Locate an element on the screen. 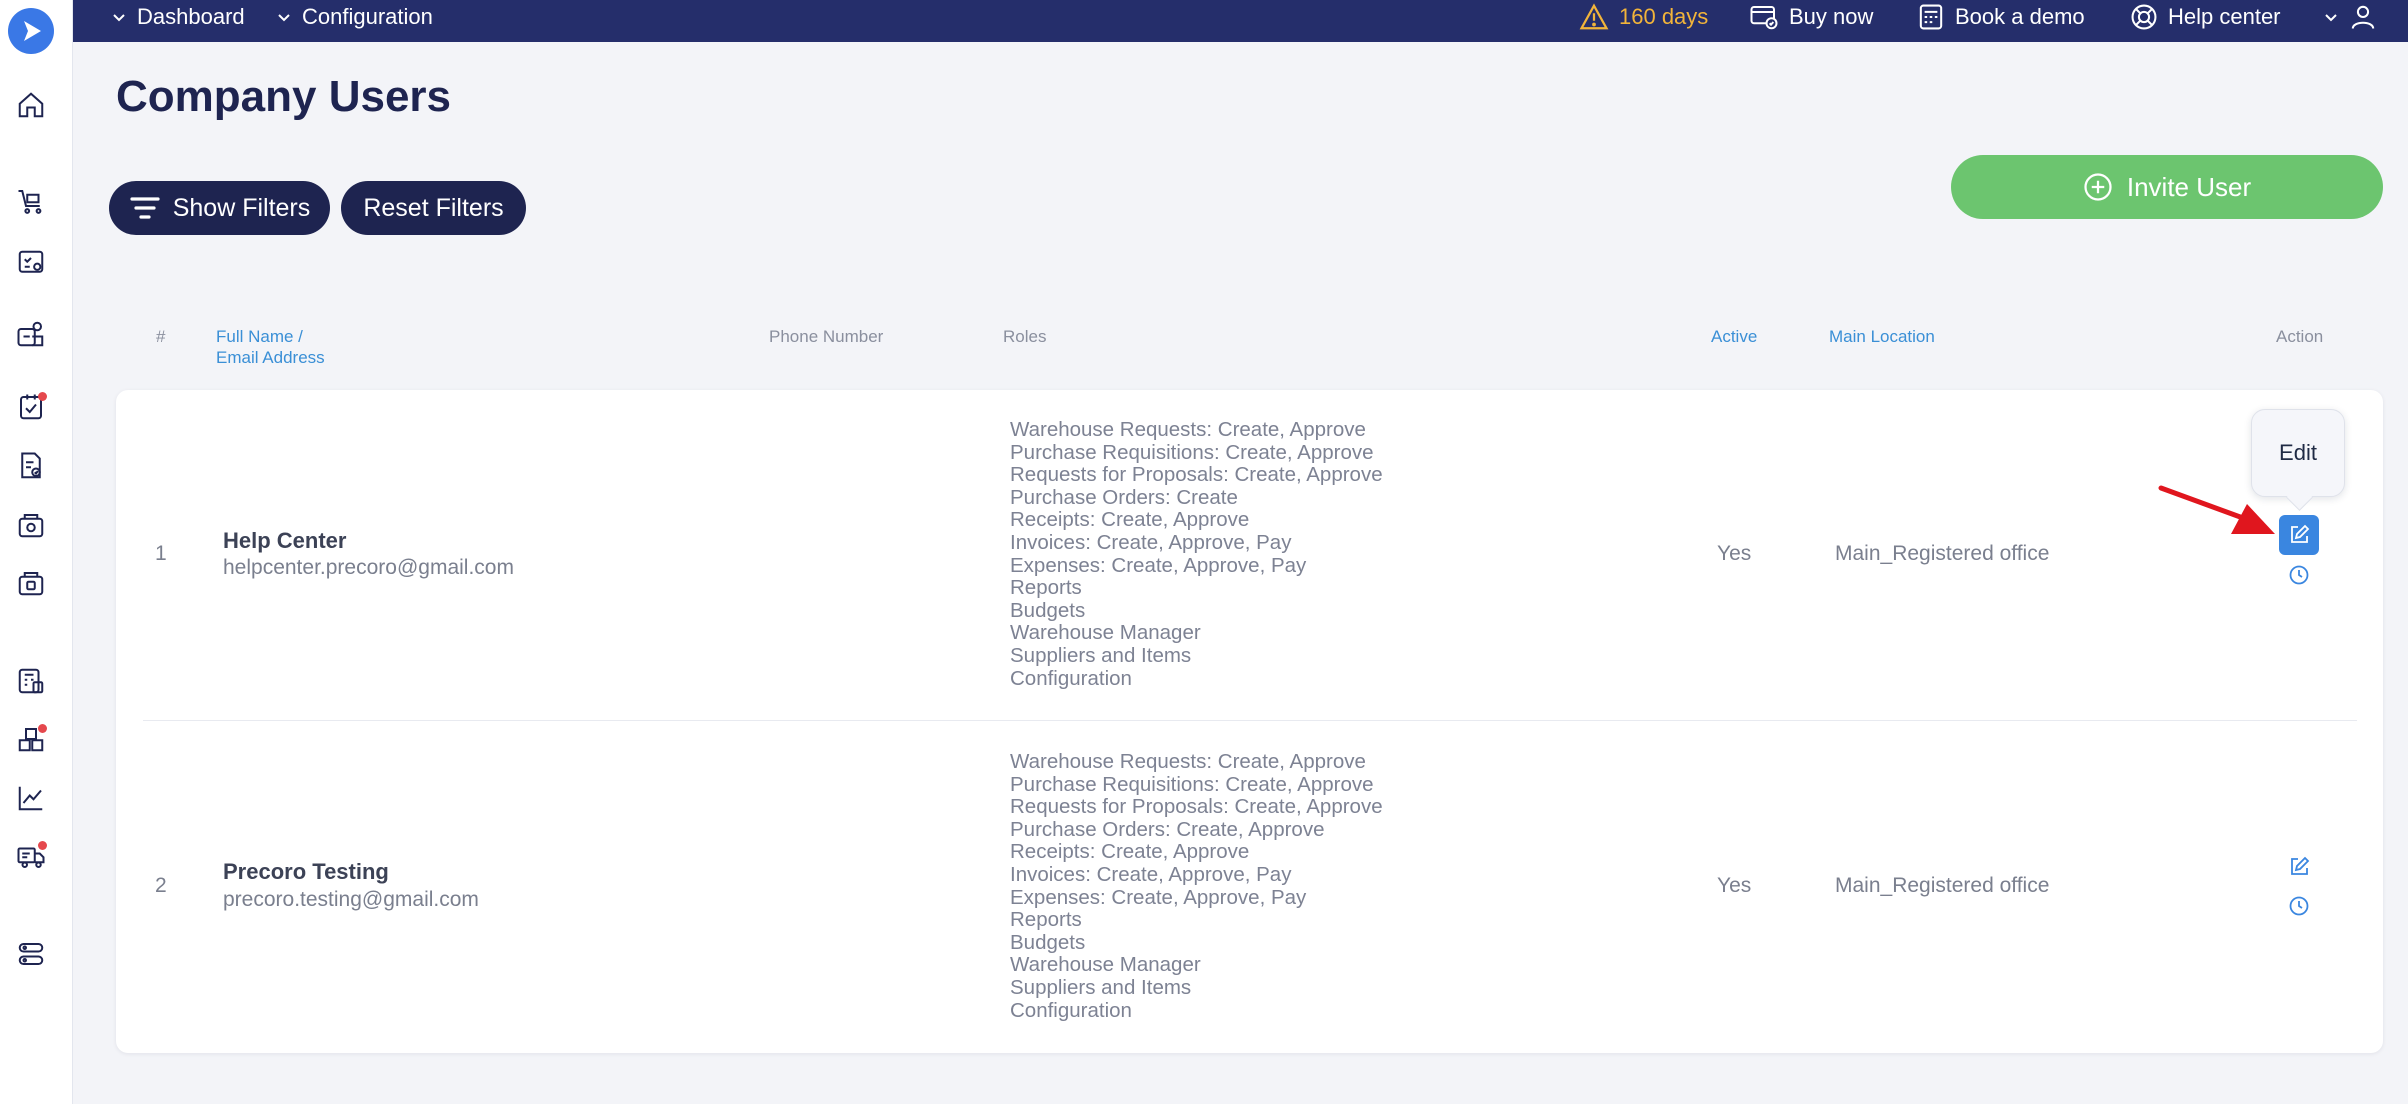 The image size is (2408, 1104). reset-filters-button: Reset Filters is located at coordinates (433, 208).